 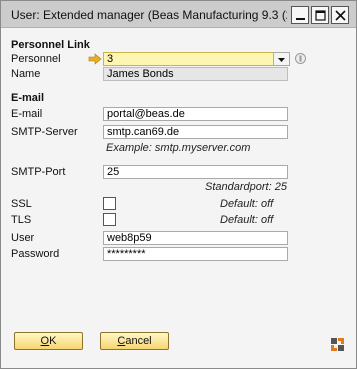 What do you see at coordinates (195, 114) in the screenshot?
I see `email-input: portal@beas.de` at bounding box center [195, 114].